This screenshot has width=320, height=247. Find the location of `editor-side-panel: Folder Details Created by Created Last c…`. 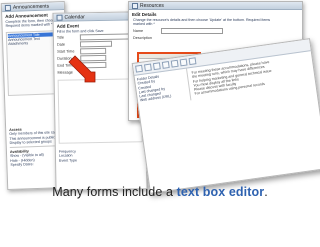

editor-side-panel: Folder Details Created by Created Last c… is located at coordinates (163, 88).